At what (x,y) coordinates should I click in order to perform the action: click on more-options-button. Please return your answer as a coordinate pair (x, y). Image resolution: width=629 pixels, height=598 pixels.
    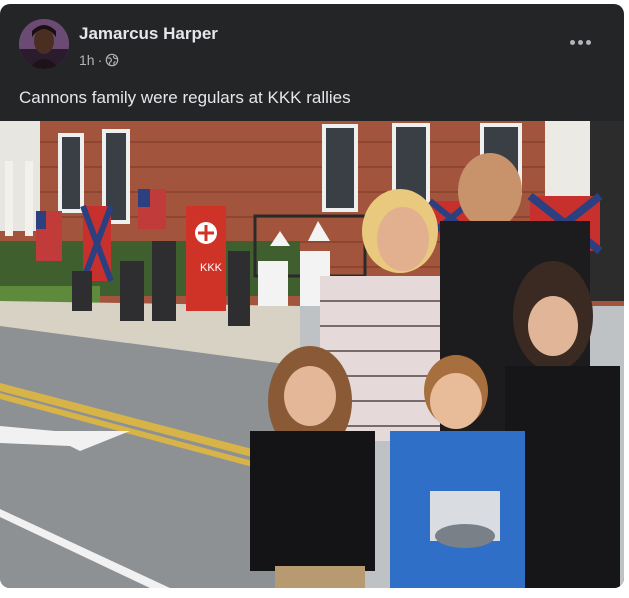
    Looking at the image, I should click on (580, 42).